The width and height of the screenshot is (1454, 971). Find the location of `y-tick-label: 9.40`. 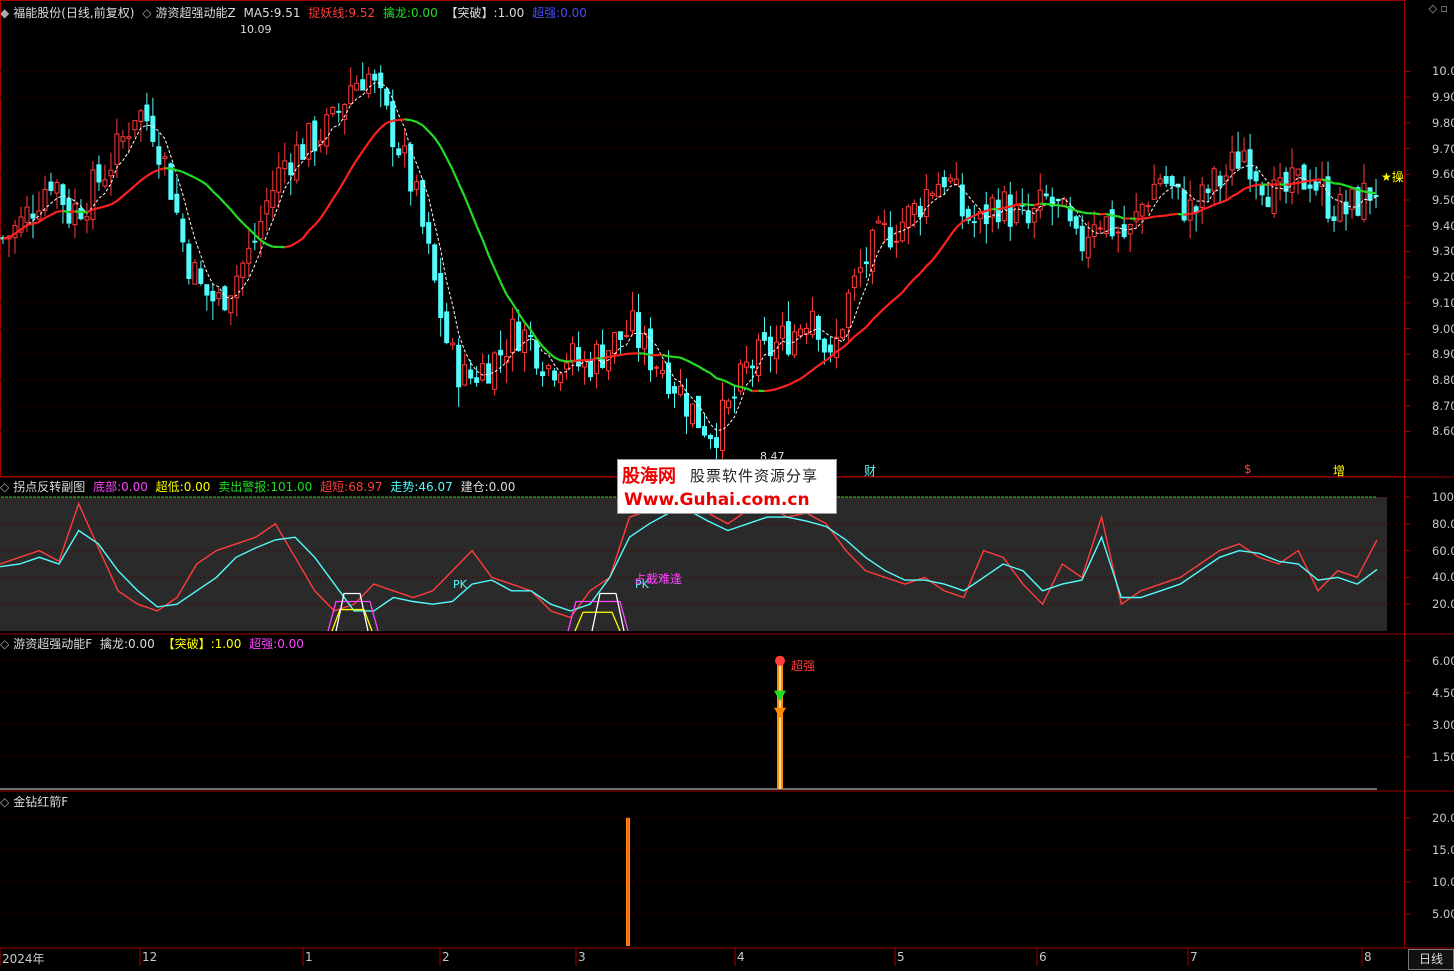

y-tick-label: 9.40 is located at coordinates (1443, 225).